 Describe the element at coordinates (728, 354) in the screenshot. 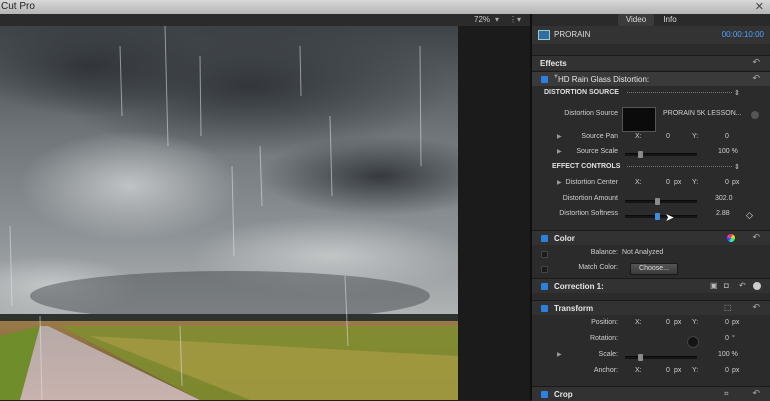

I see `scale-value: 100 %` at that location.